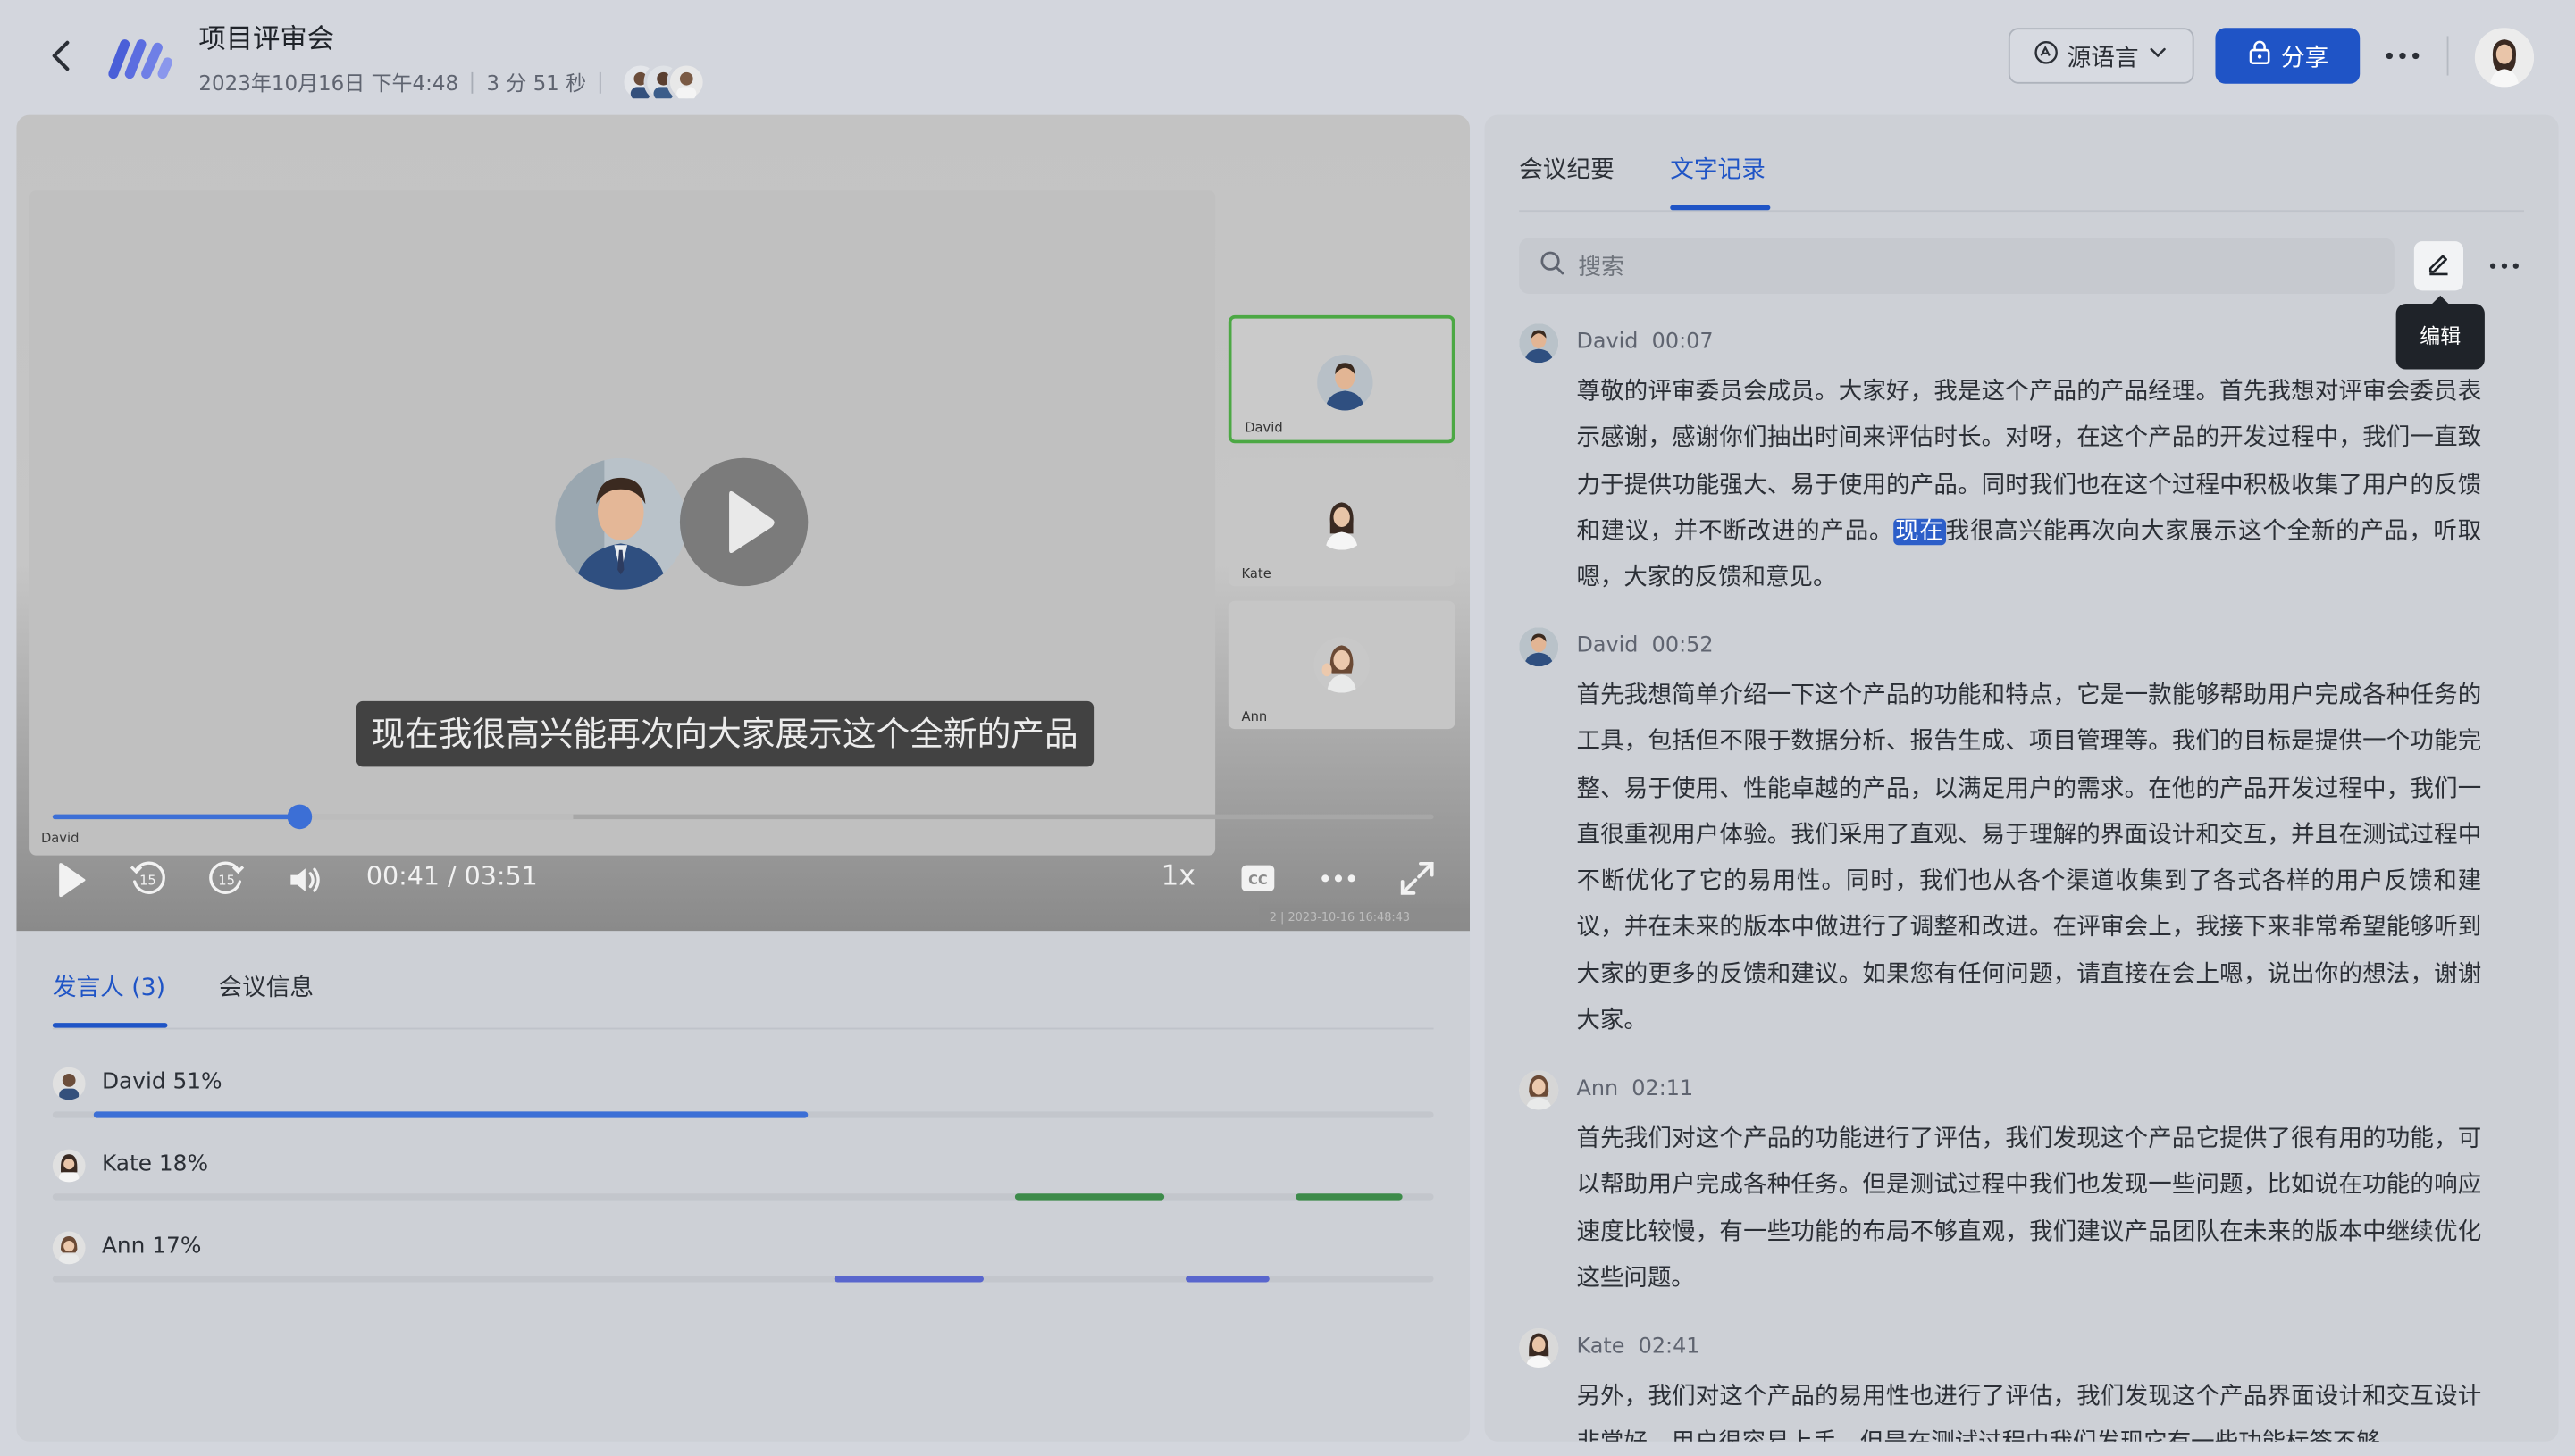  Describe the element at coordinates (1598, 1089) in the screenshot. I see `speaker-name: Ann` at that location.